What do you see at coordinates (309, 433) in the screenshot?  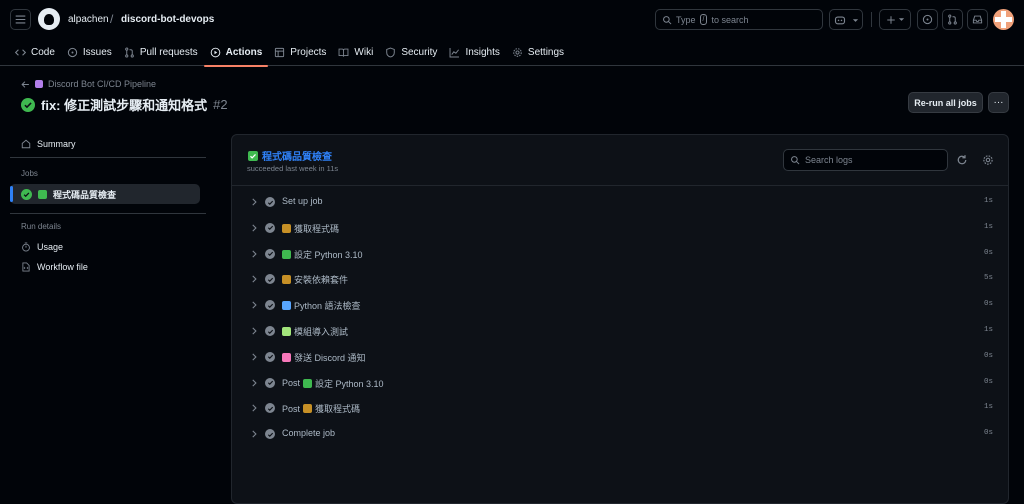 I see `step-label: Complete job` at bounding box center [309, 433].